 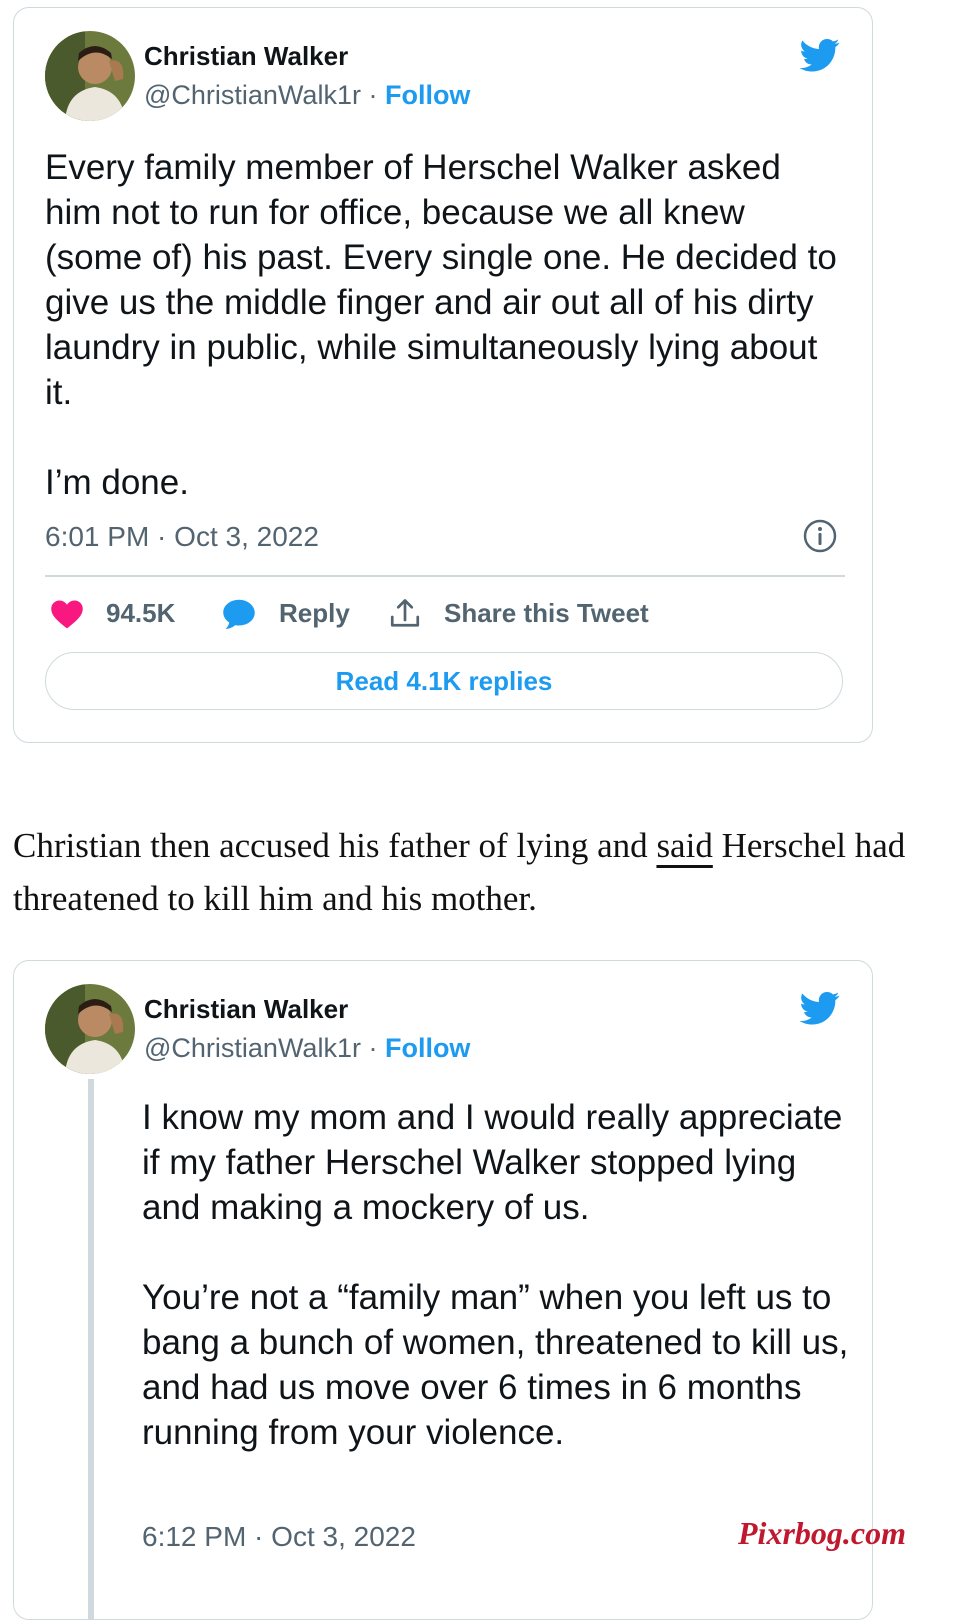 What do you see at coordinates (279, 1537) in the screenshot?
I see `timestamp-link: 6:12 PM · Oct 3, 2022` at bounding box center [279, 1537].